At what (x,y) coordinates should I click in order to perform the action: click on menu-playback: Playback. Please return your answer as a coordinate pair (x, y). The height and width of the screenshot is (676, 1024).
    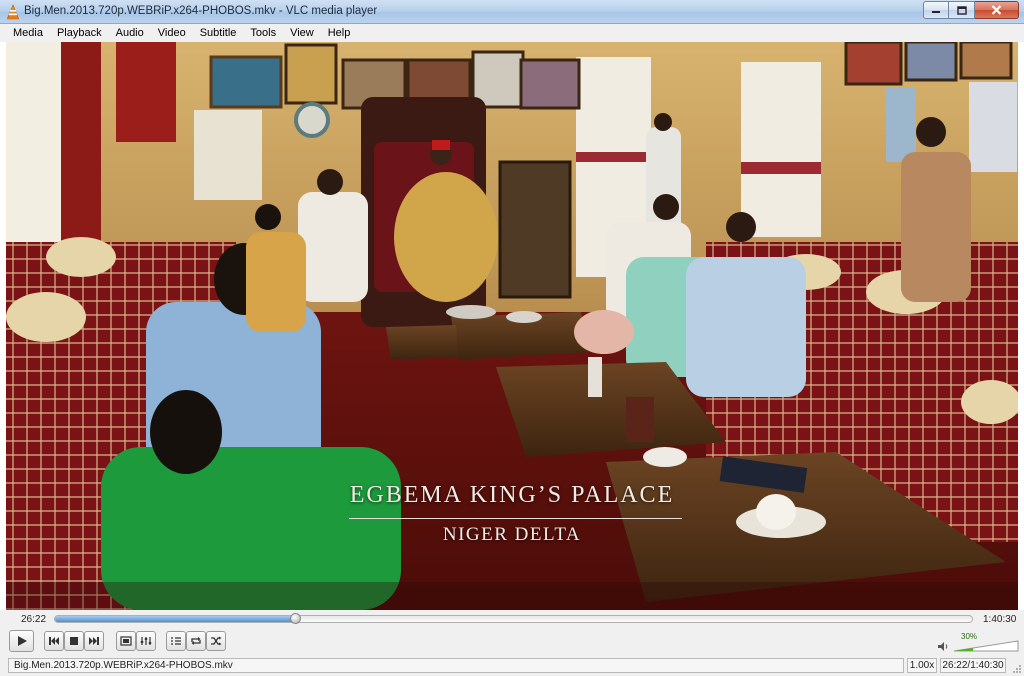
    Looking at the image, I should click on (79, 33).